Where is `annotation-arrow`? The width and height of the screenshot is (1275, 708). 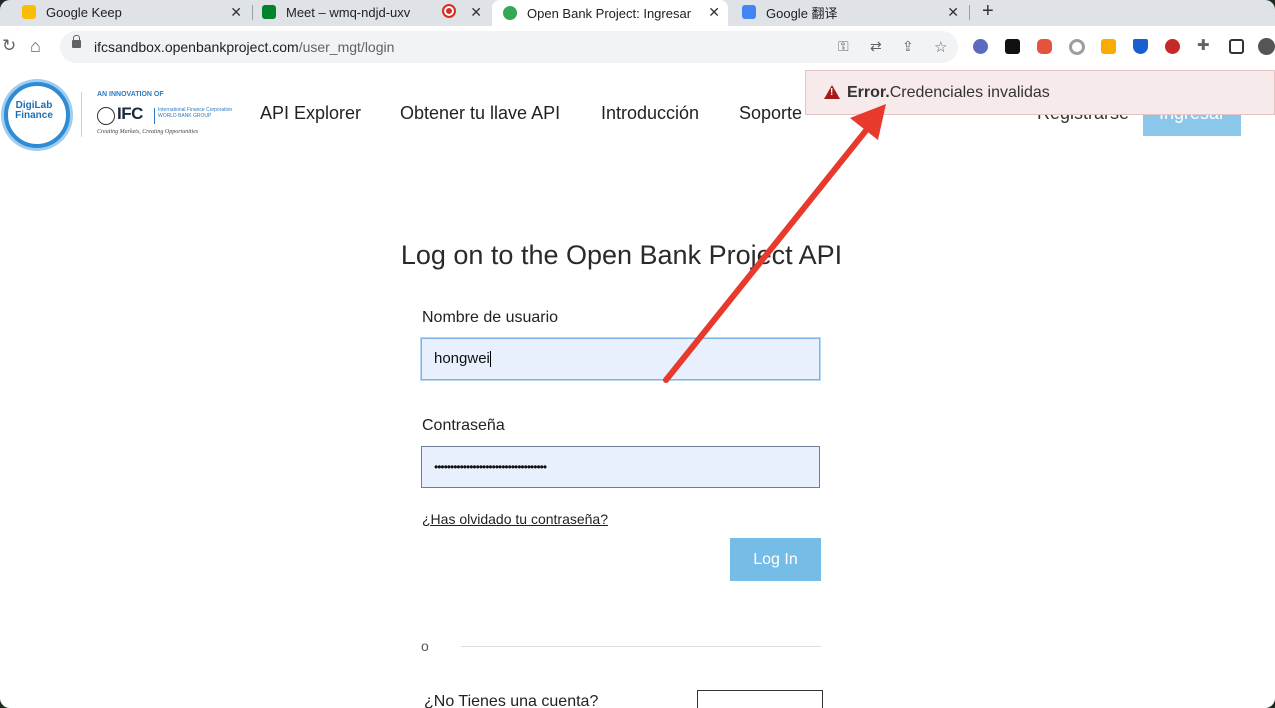
annotation-arrow is located at coordinates (774, 243).